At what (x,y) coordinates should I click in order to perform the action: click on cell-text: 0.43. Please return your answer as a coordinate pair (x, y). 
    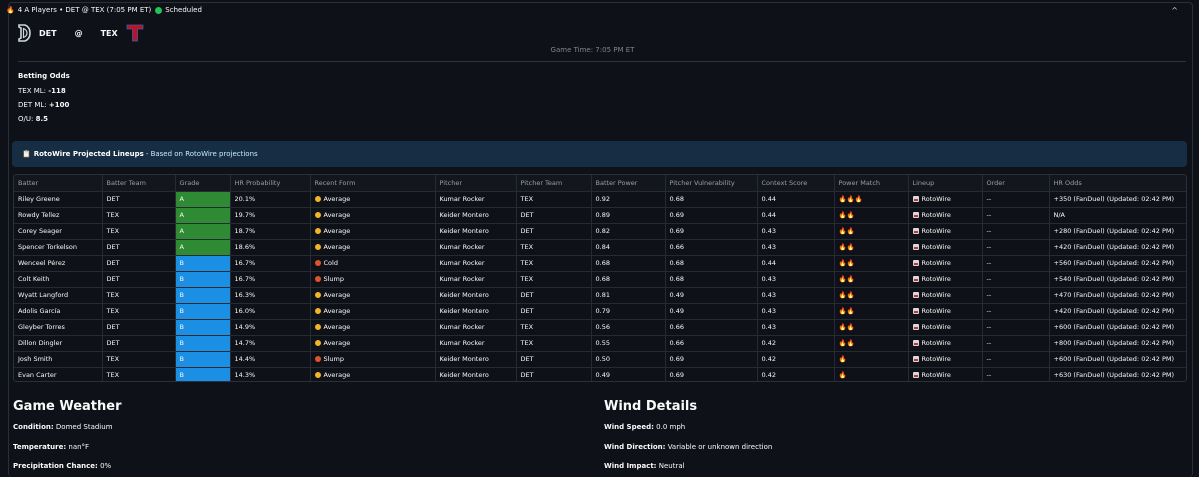
    Looking at the image, I should click on (768, 295).